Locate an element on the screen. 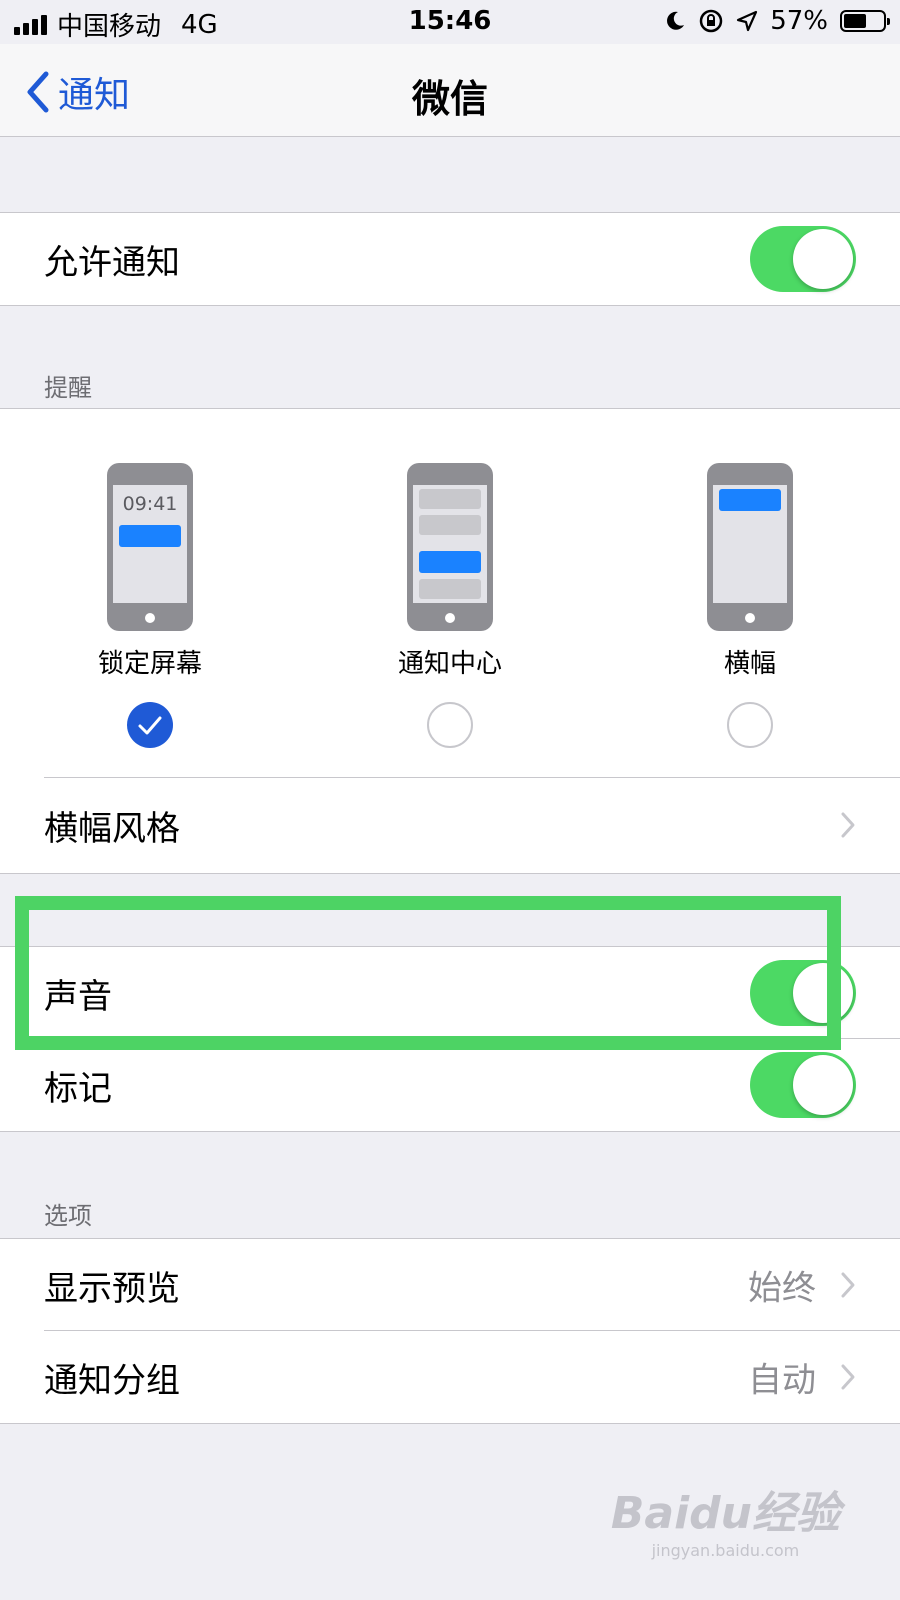 The image size is (900, 1600). status-right: 57% is located at coordinates (777, 21).